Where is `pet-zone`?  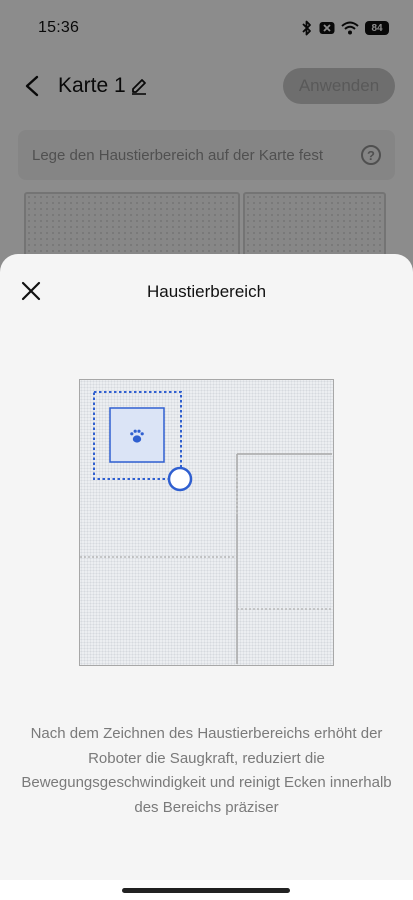
pet-zone is located at coordinates (137, 435).